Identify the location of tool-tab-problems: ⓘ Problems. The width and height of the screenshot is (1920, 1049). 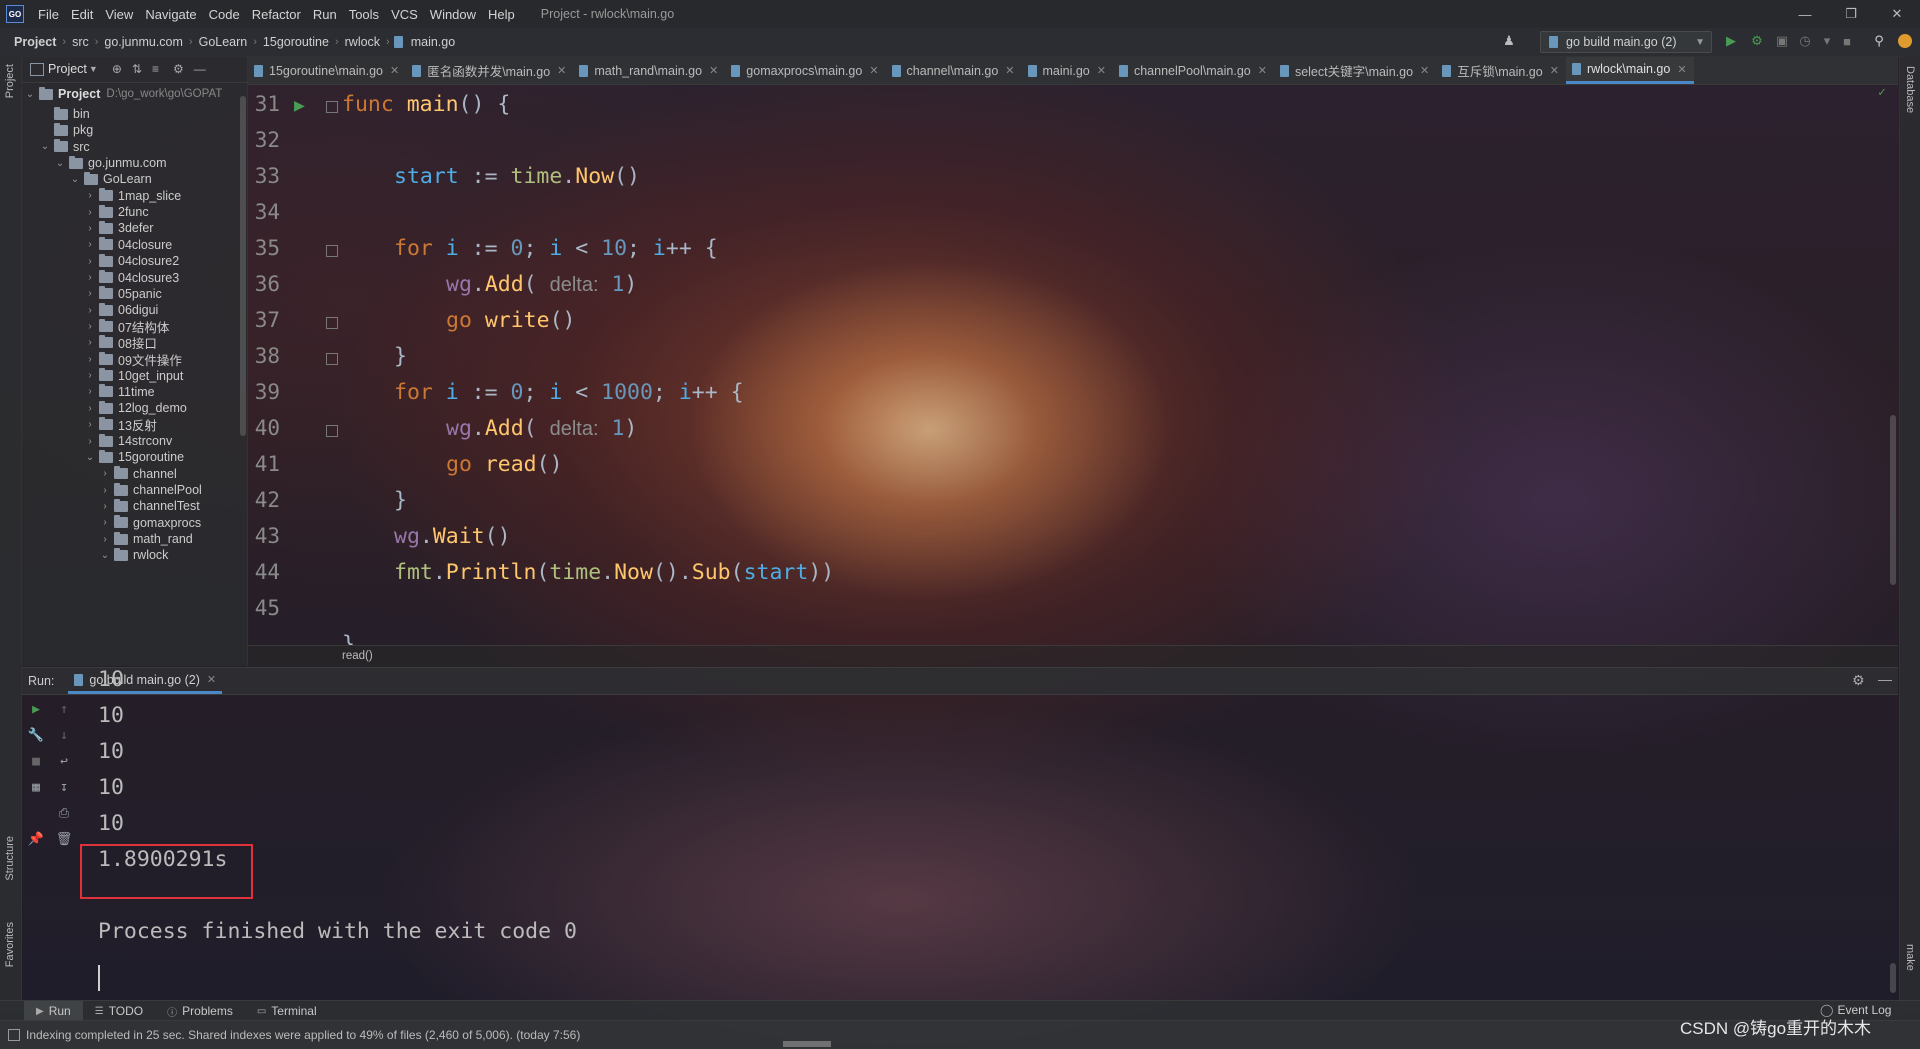
(200, 1011).